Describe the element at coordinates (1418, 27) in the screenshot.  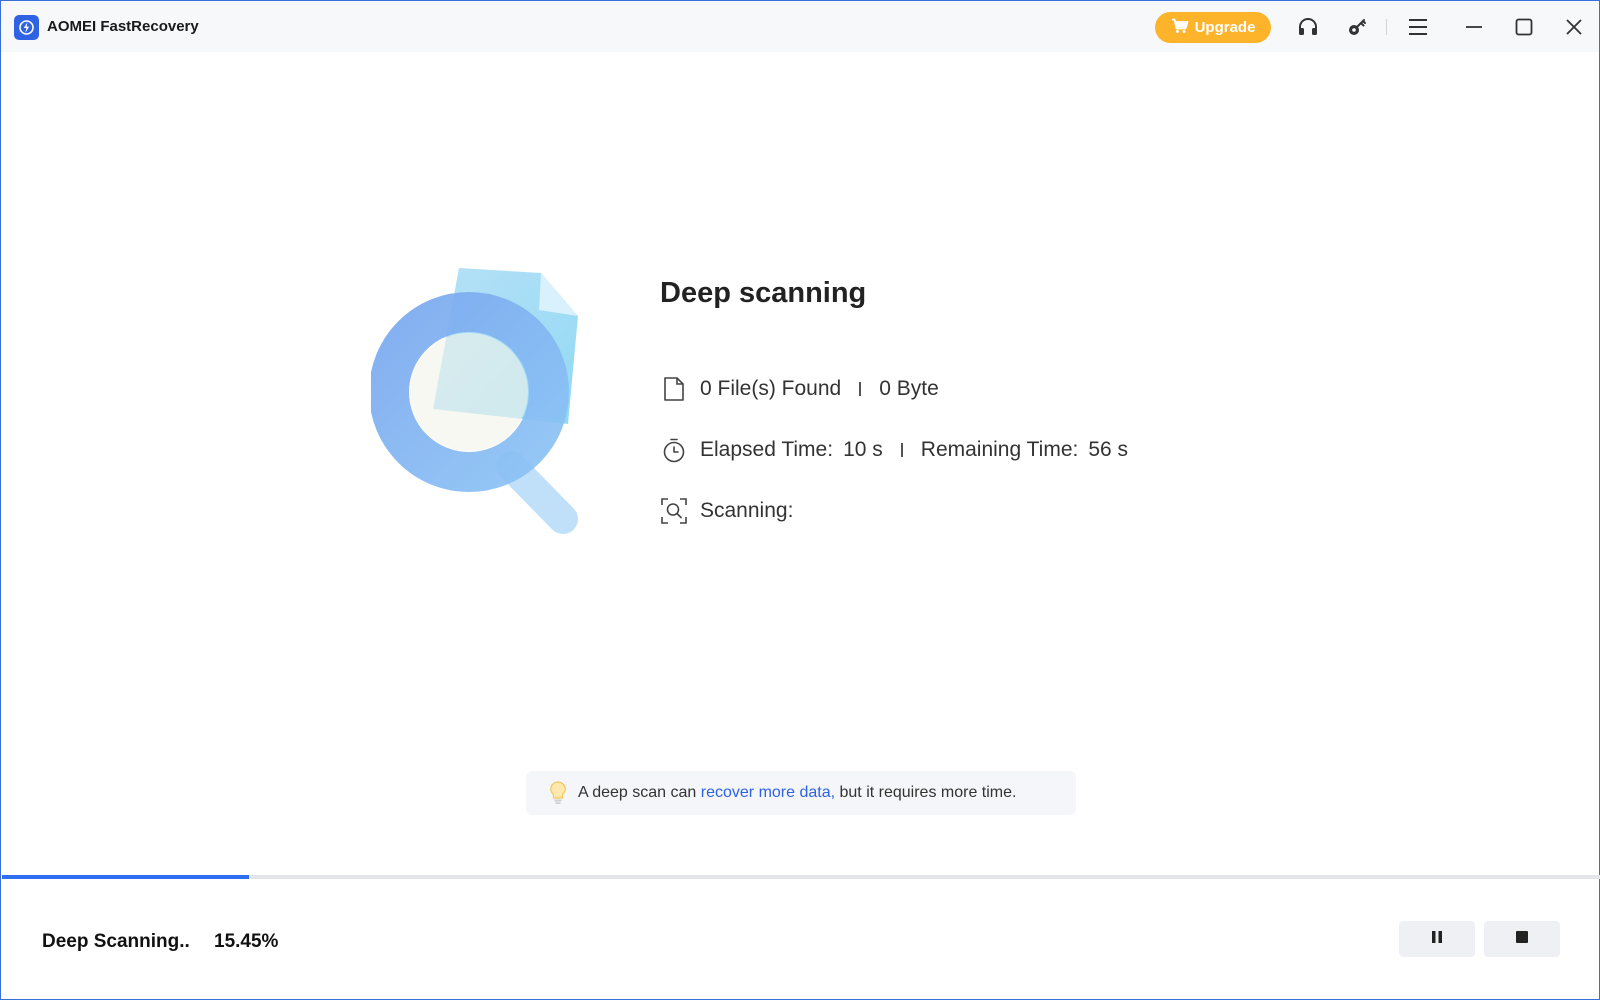
I see `menu-icon` at that location.